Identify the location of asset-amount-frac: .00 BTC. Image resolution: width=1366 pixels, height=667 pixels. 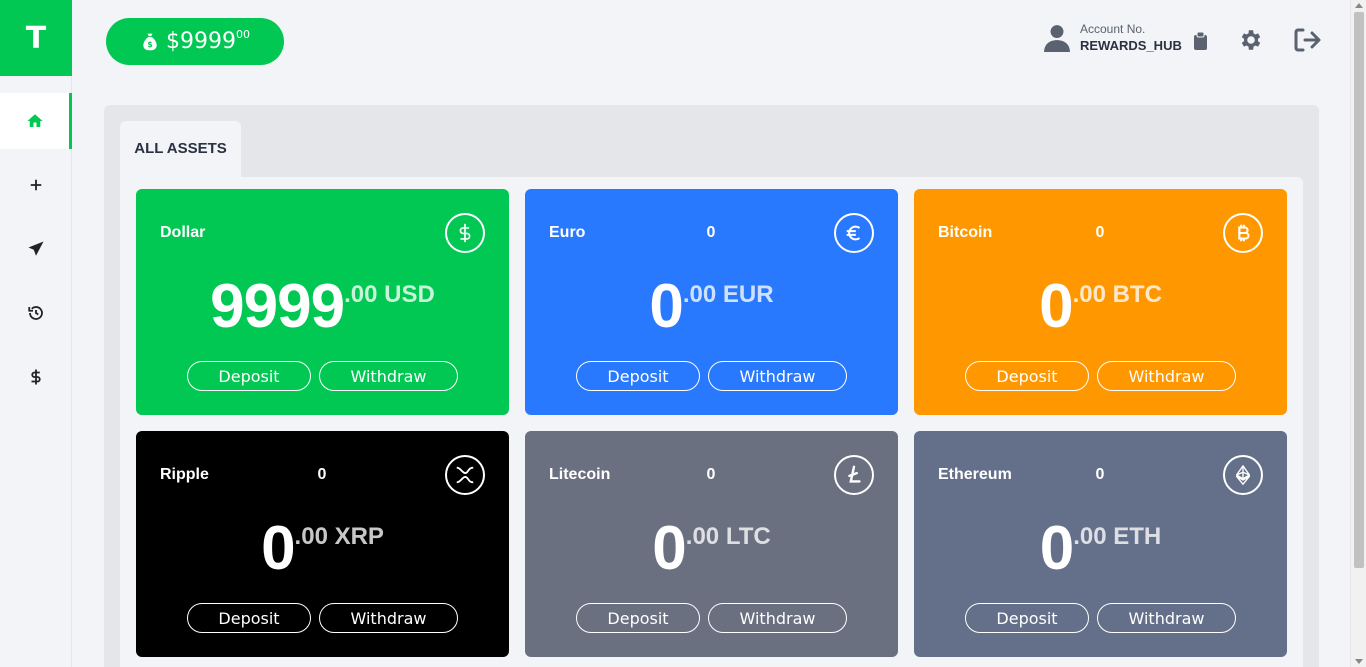
(1117, 294).